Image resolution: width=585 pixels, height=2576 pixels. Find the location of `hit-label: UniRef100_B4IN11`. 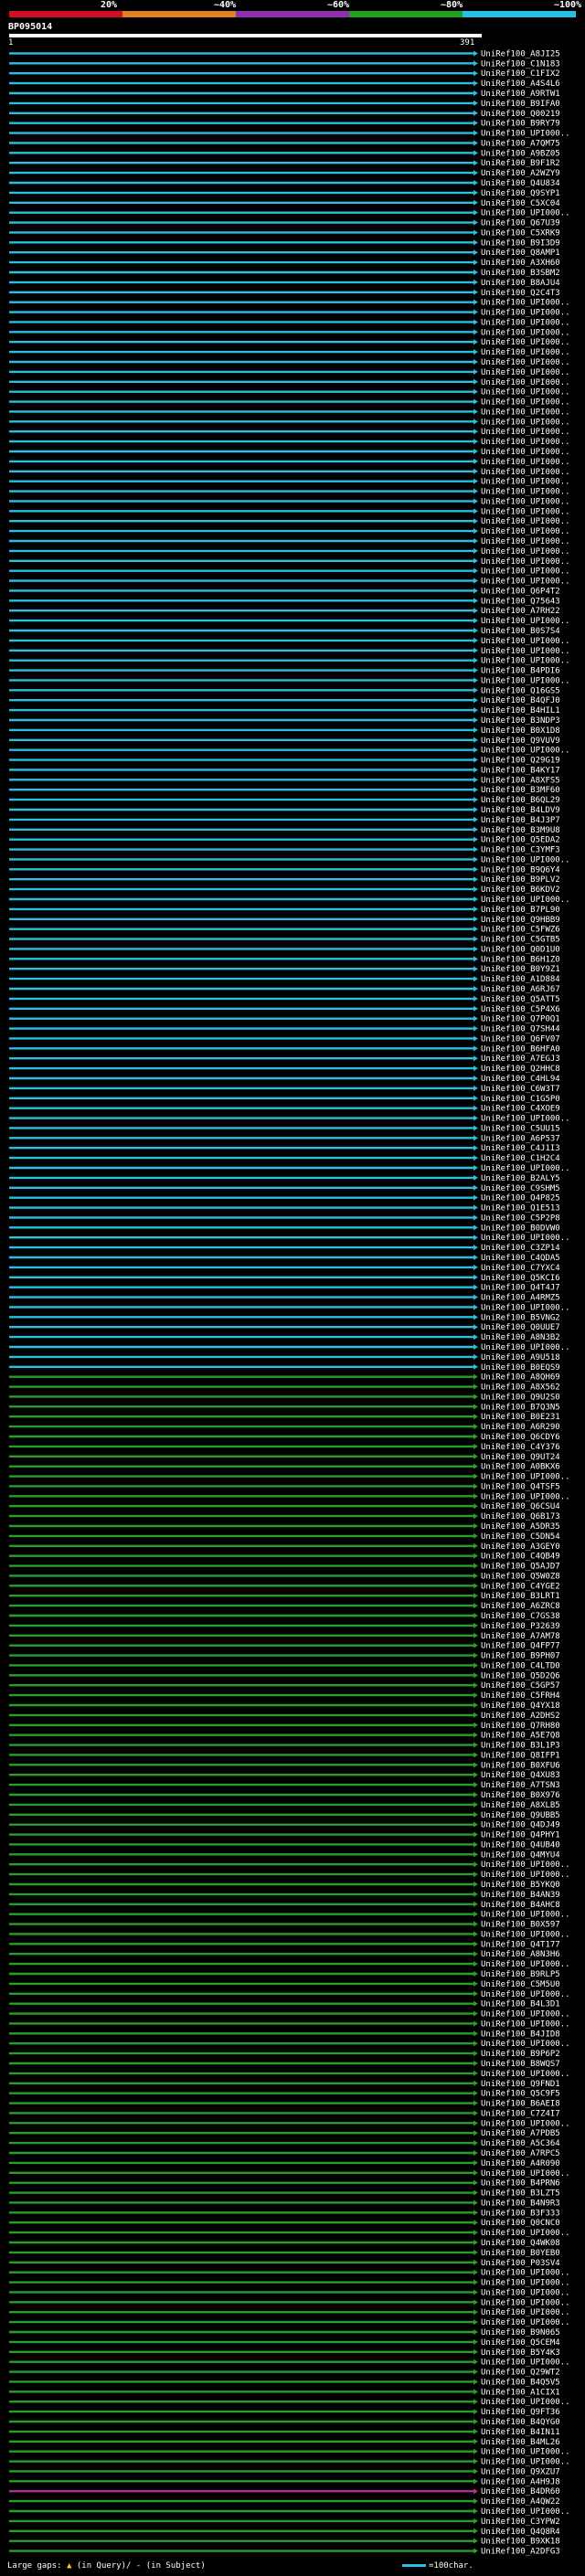

hit-label: UniRef100_B4IN11 is located at coordinates (520, 2432).